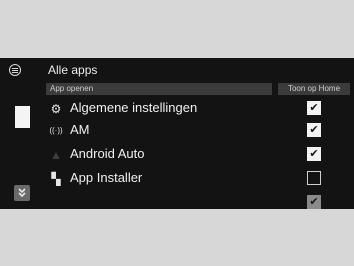 Image resolution: width=354 pixels, height=266 pixels. Describe the element at coordinates (106, 177) in the screenshot. I see `app-label: App Installer` at that location.